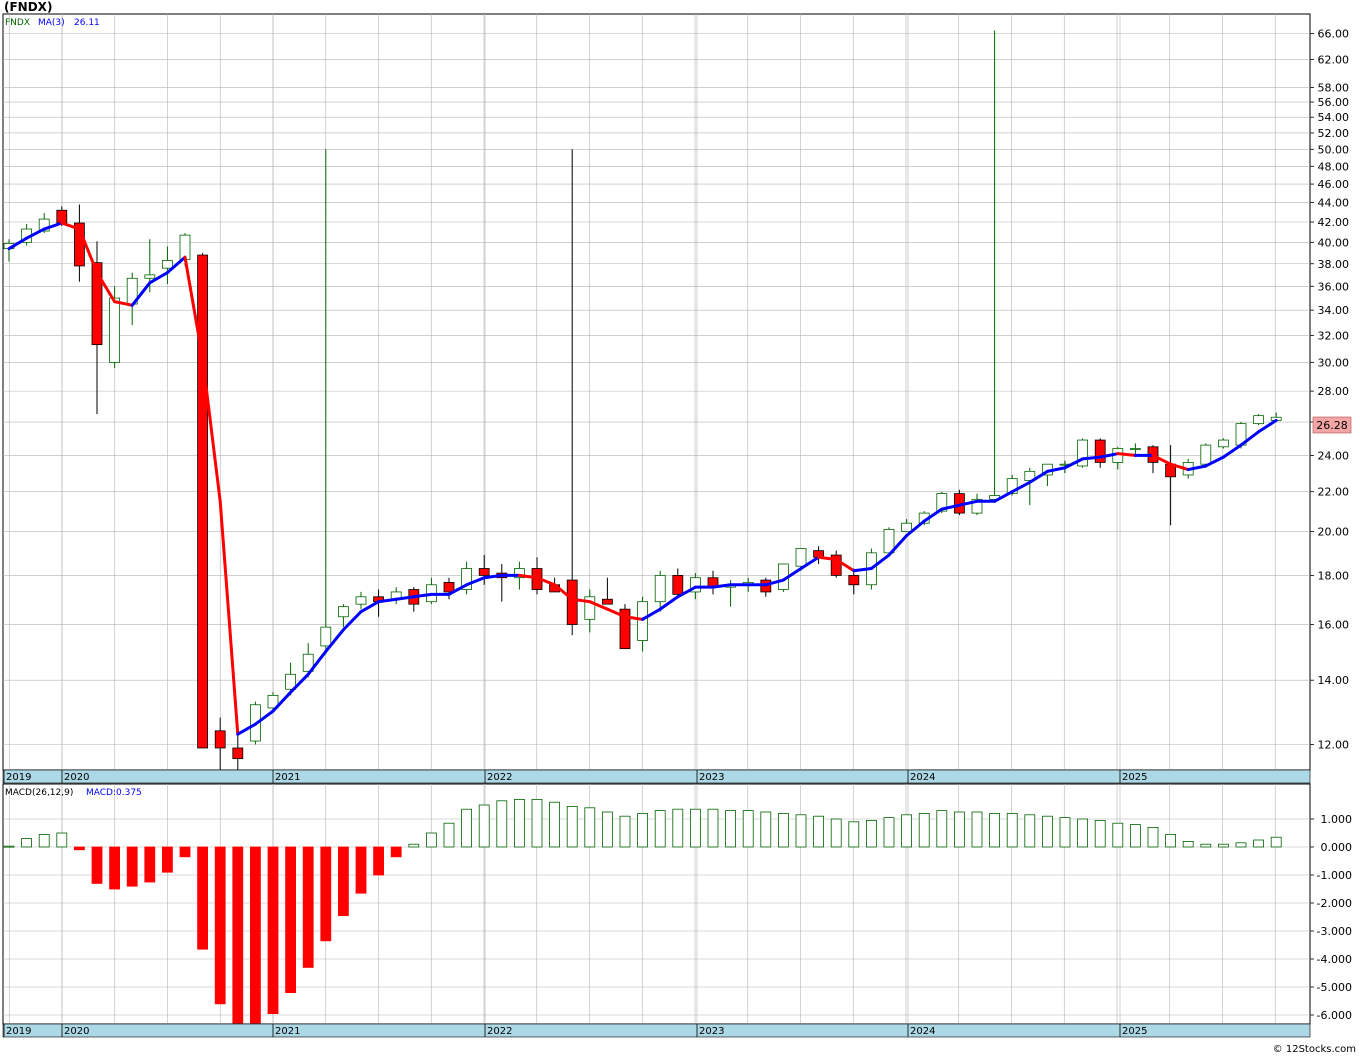 Image resolution: width=1360 pixels, height=1060 pixels. What do you see at coordinates (1334, 60) in the screenshot?
I see `price-tick-label: 62.00` at bounding box center [1334, 60].